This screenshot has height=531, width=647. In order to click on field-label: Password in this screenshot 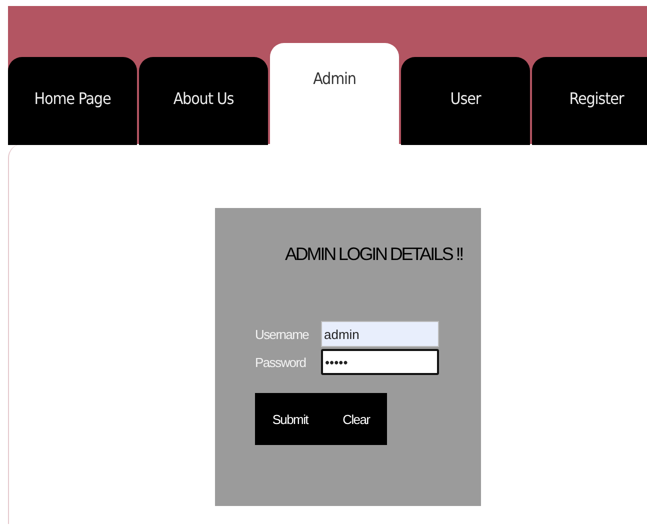, I will do `click(281, 362)`.